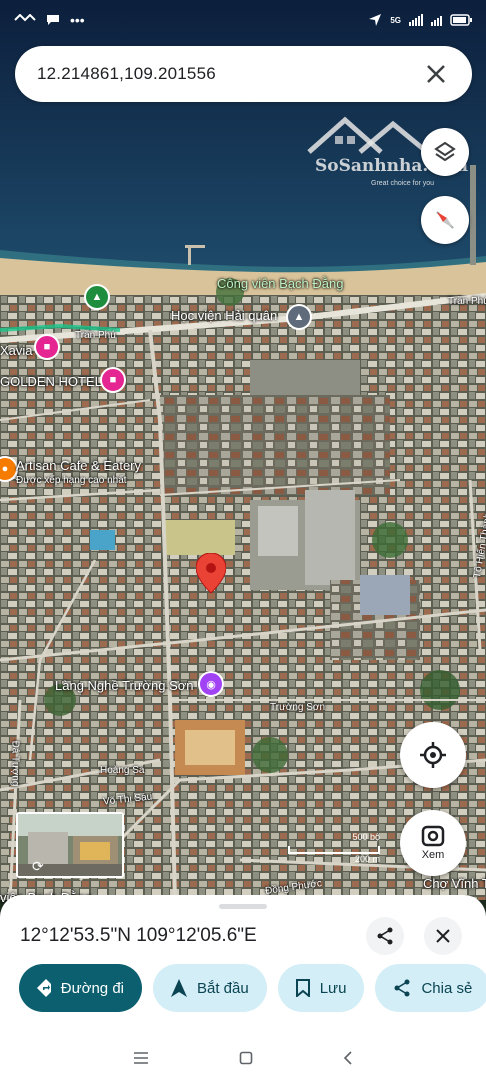 The image size is (486, 1080). I want to click on map-scale: 500 bộ 200 m, so click(335, 849).